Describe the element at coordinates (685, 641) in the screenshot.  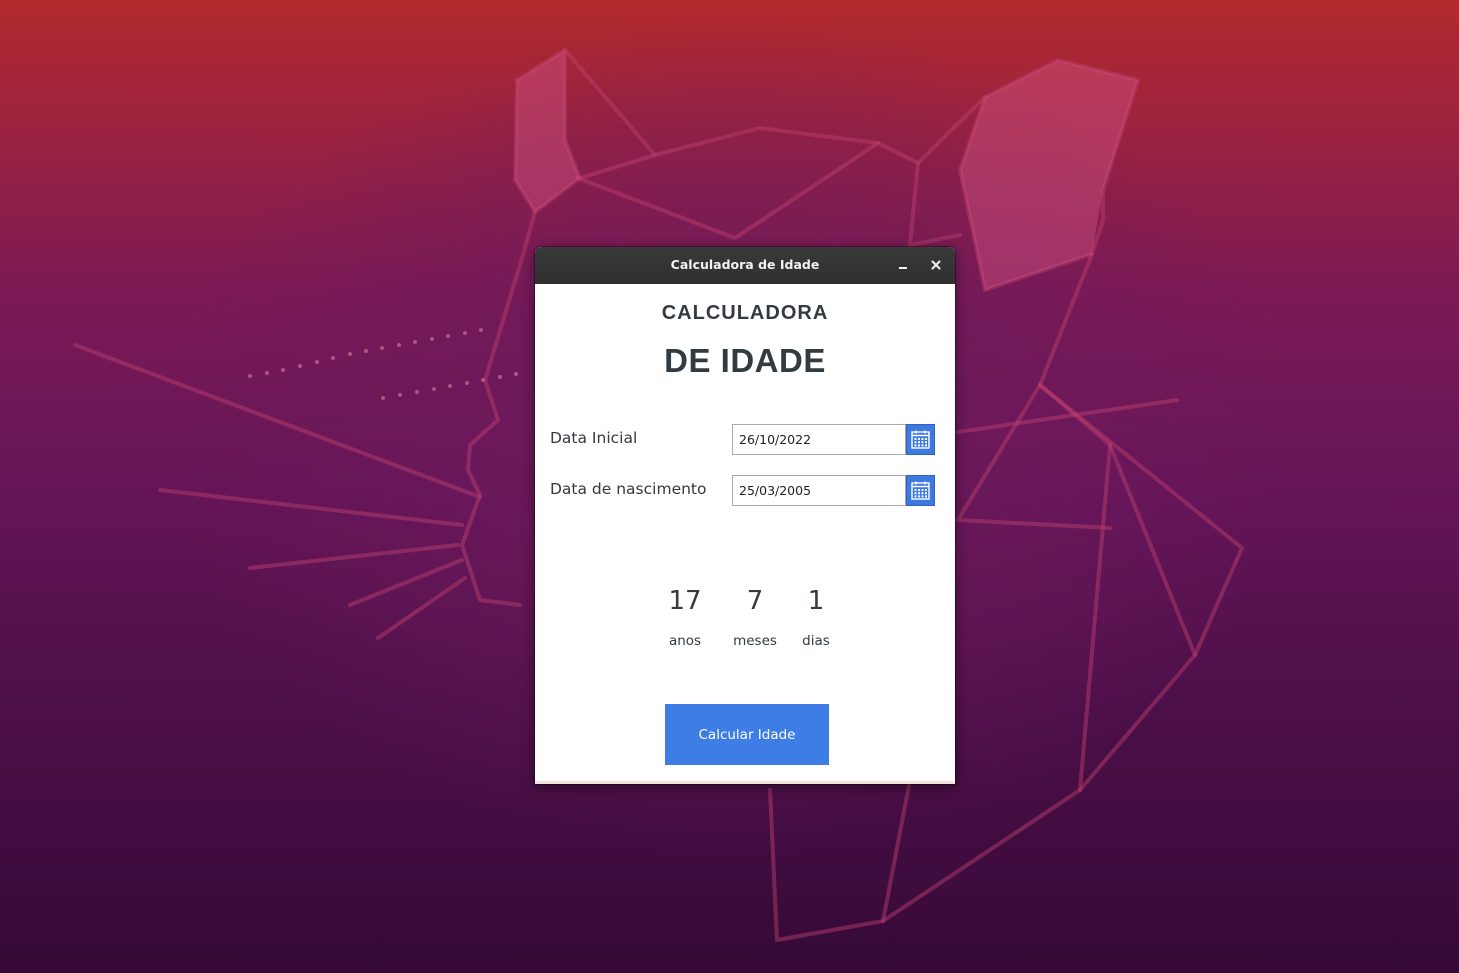
I see `result-years-label: anos` at that location.